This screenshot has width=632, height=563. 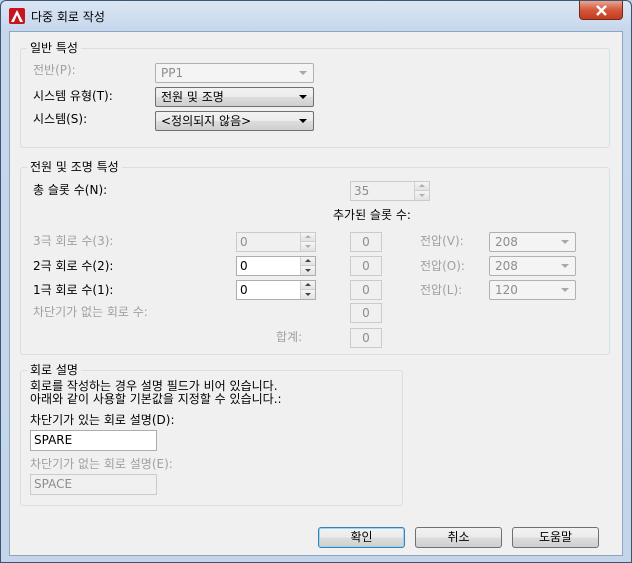 What do you see at coordinates (366, 313) in the screenshot?
I see `no-breaker-added-slots: 0` at bounding box center [366, 313].